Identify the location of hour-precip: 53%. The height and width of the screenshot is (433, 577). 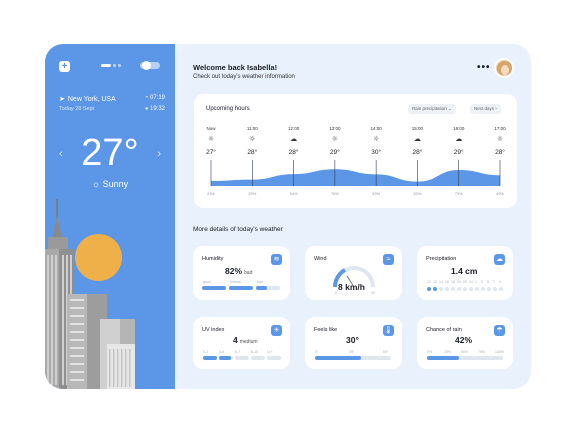
(376, 193).